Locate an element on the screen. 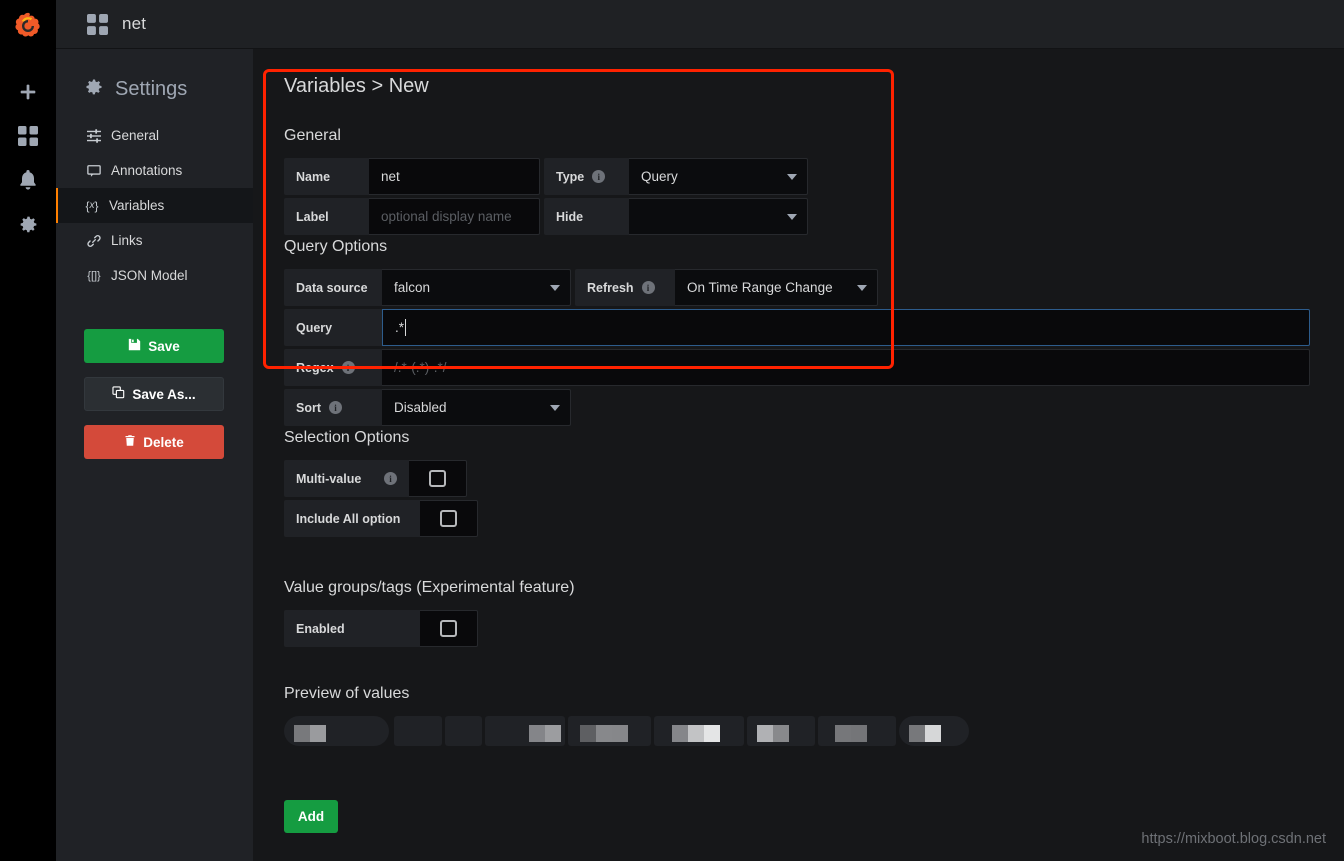 Image resolution: width=1344 pixels, height=861 pixels. plus-icon is located at coordinates (28, 92).